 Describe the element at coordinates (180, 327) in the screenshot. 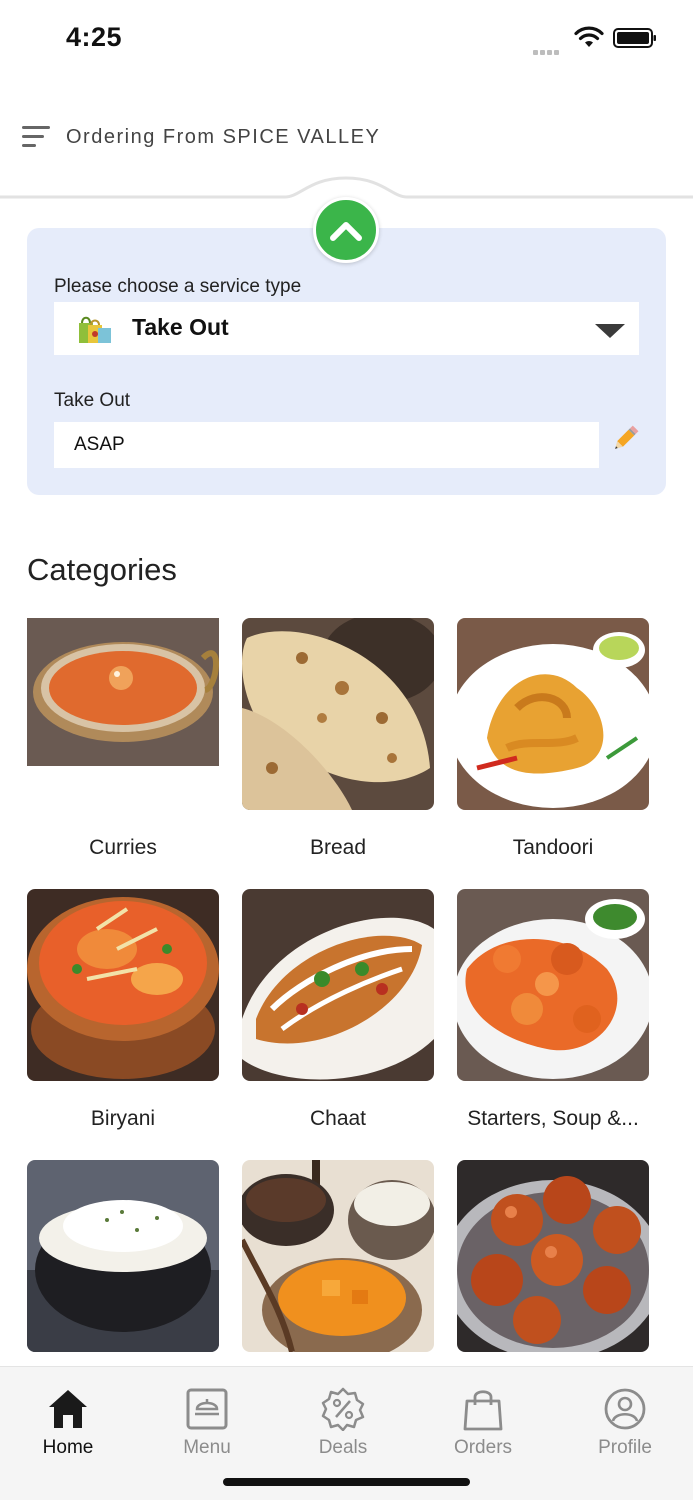

I see `service-type-value: Take Out` at that location.